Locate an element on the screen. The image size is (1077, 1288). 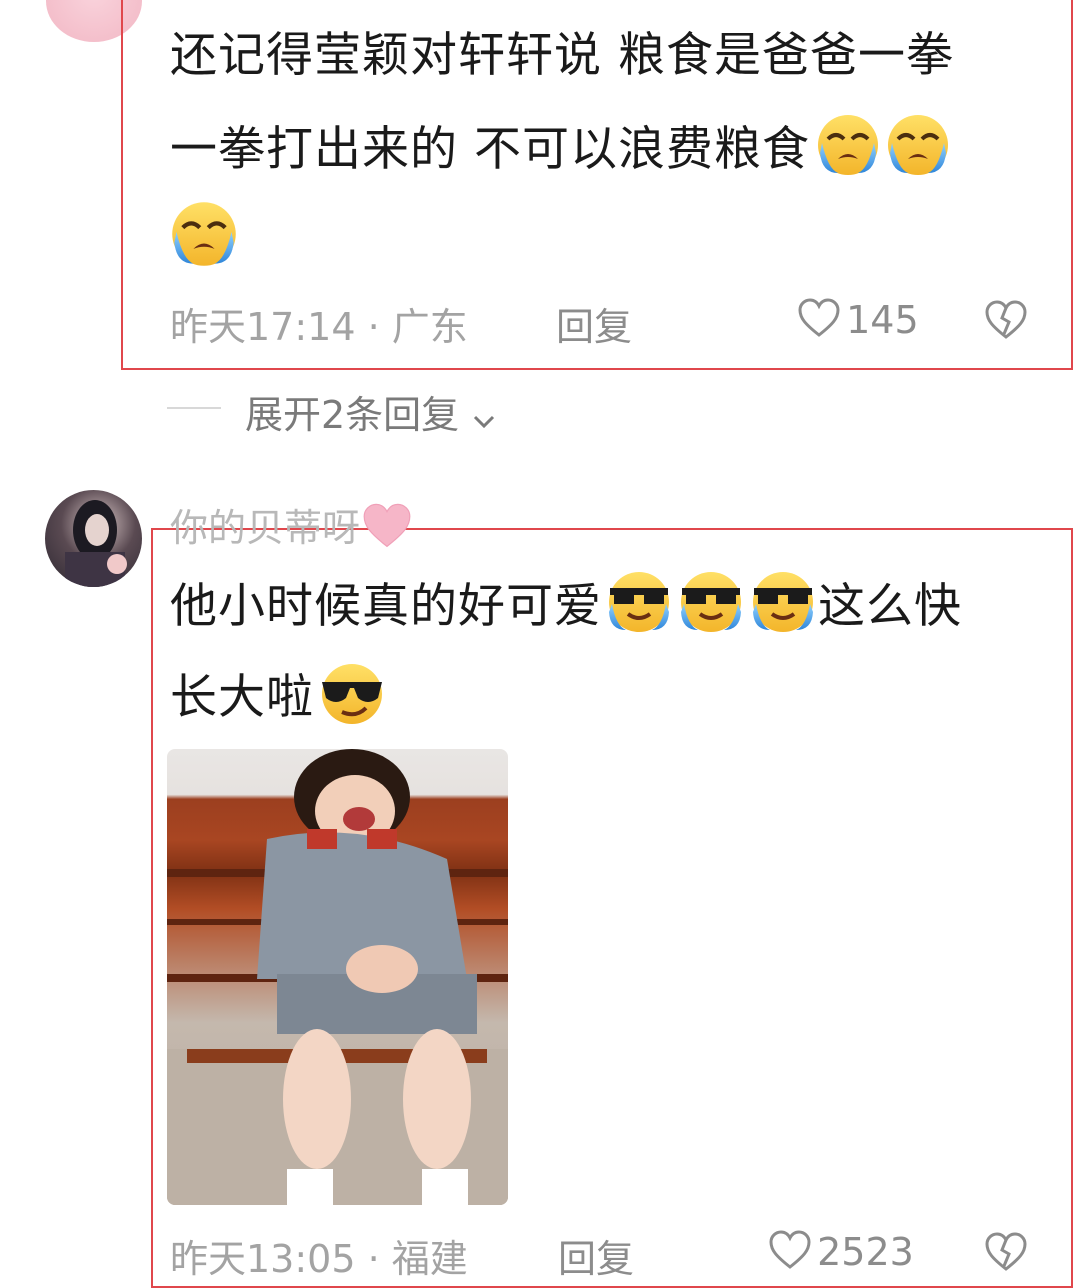
divider is located at coordinates (194, 408).